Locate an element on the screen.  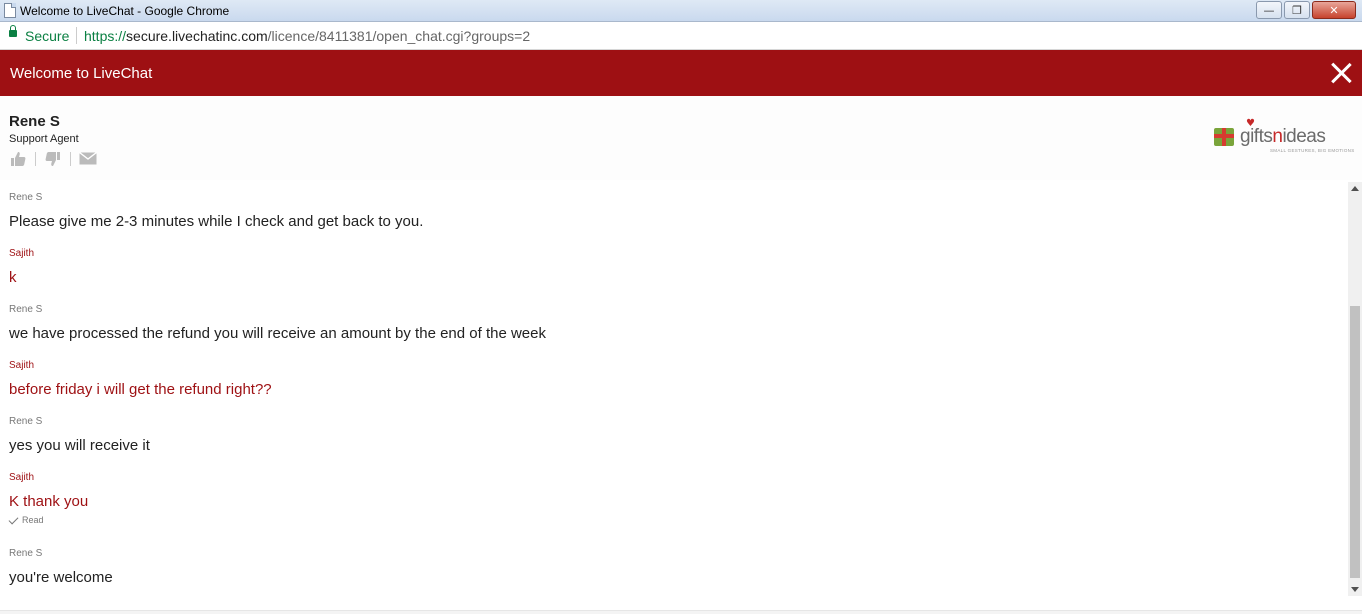
logo-brand-part: gifts is located at coordinates (1256, 136).